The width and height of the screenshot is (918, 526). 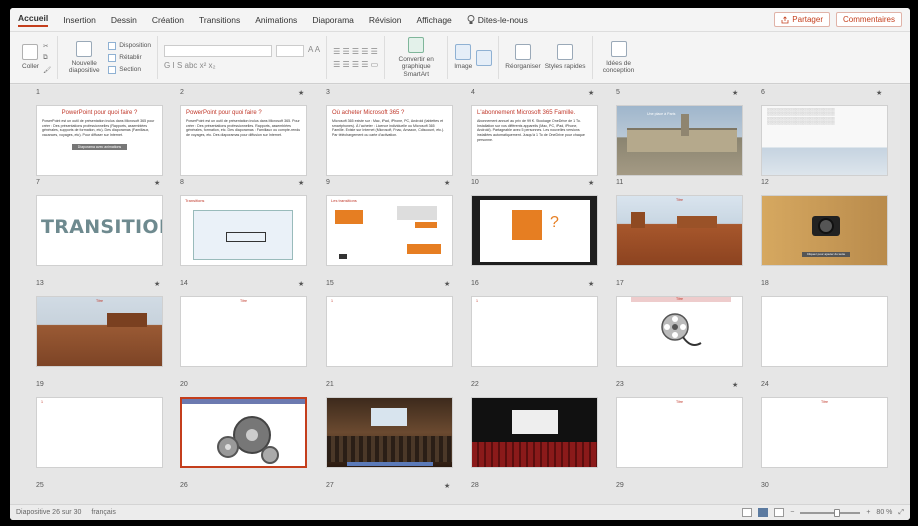 I want to click on fit-window-icon: ⤢, so click(x=901, y=513).